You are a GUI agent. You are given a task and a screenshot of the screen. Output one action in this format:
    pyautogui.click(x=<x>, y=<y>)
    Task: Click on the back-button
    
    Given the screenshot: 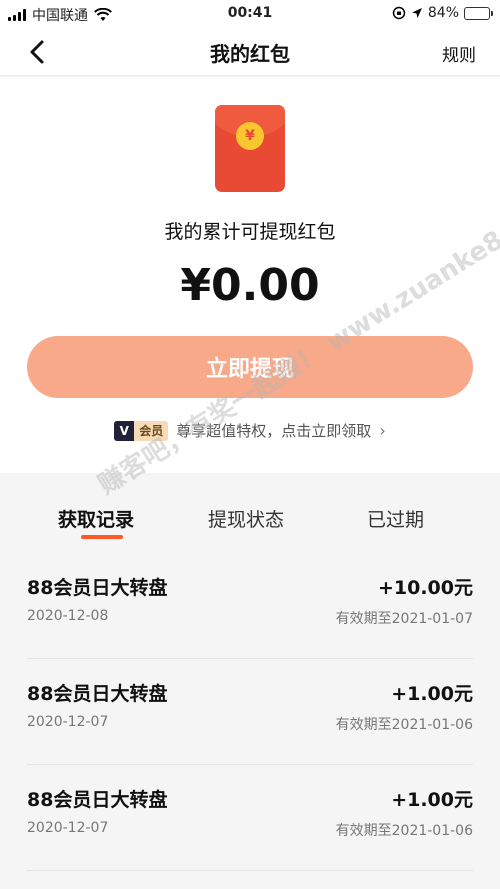 What is the action you would take?
    pyautogui.click(x=38, y=52)
    